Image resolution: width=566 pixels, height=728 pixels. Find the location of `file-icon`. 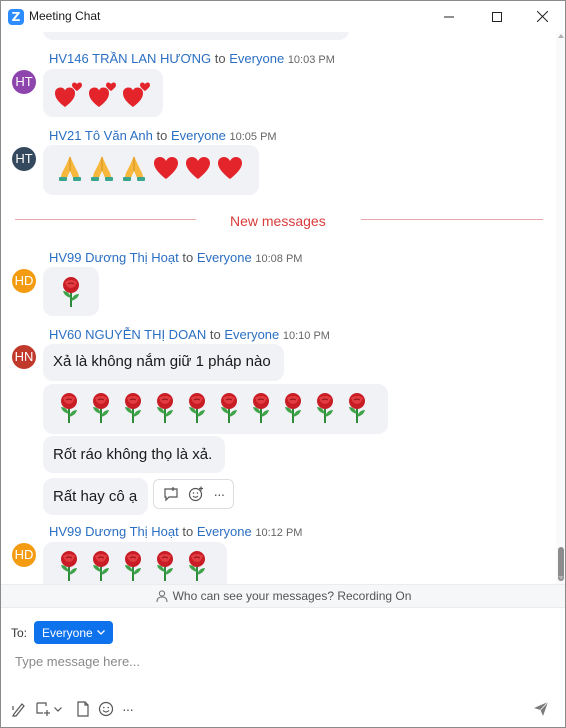

file-icon is located at coordinates (83, 709).